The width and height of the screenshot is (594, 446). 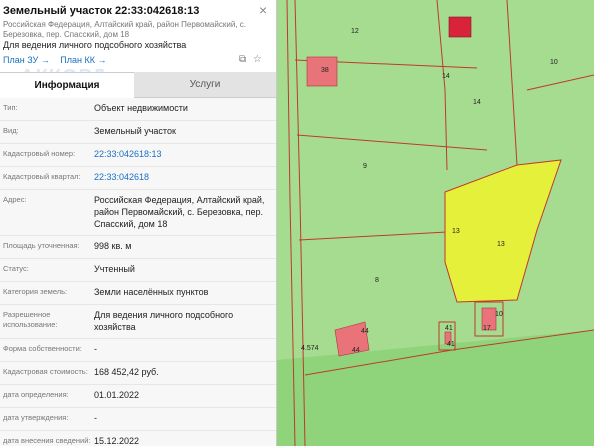 What do you see at coordinates (460, 27) in the screenshot?
I see `building-red` at bounding box center [460, 27].